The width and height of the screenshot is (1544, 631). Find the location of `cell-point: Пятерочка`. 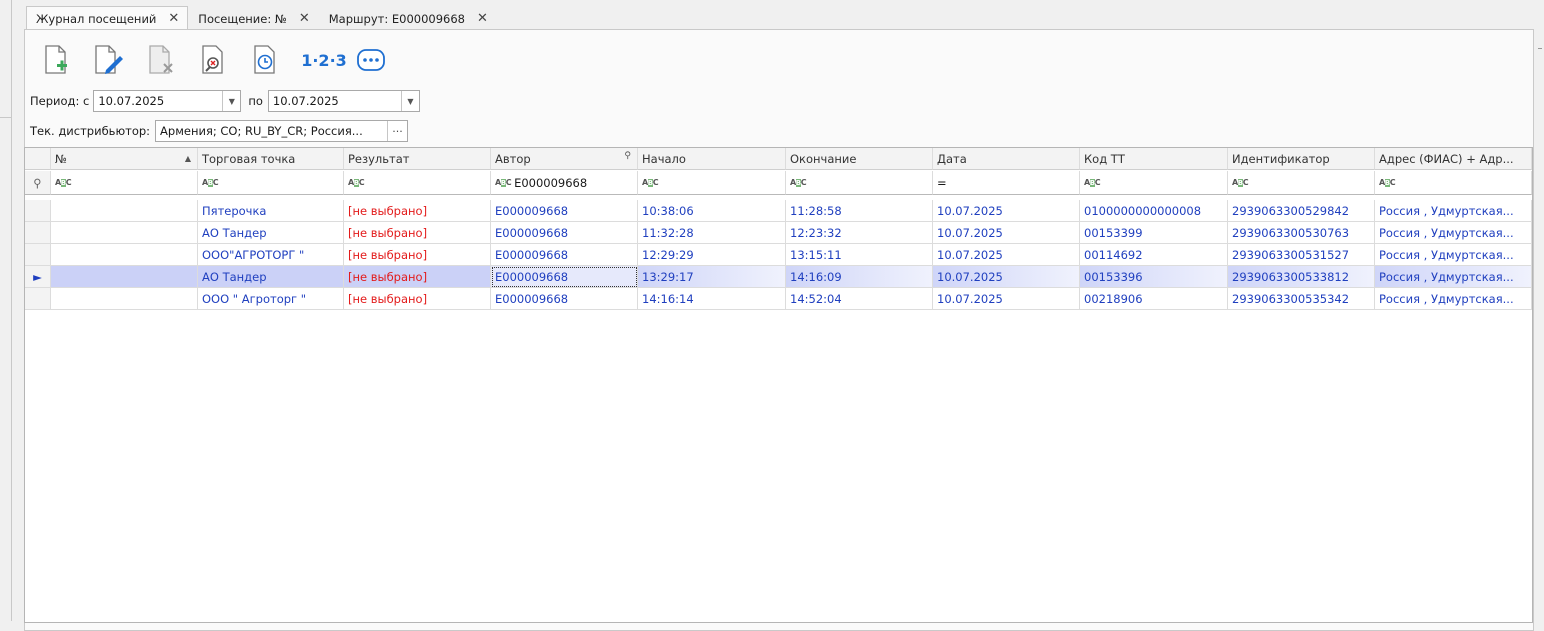

cell-point: Пятерочка is located at coordinates (271, 211).